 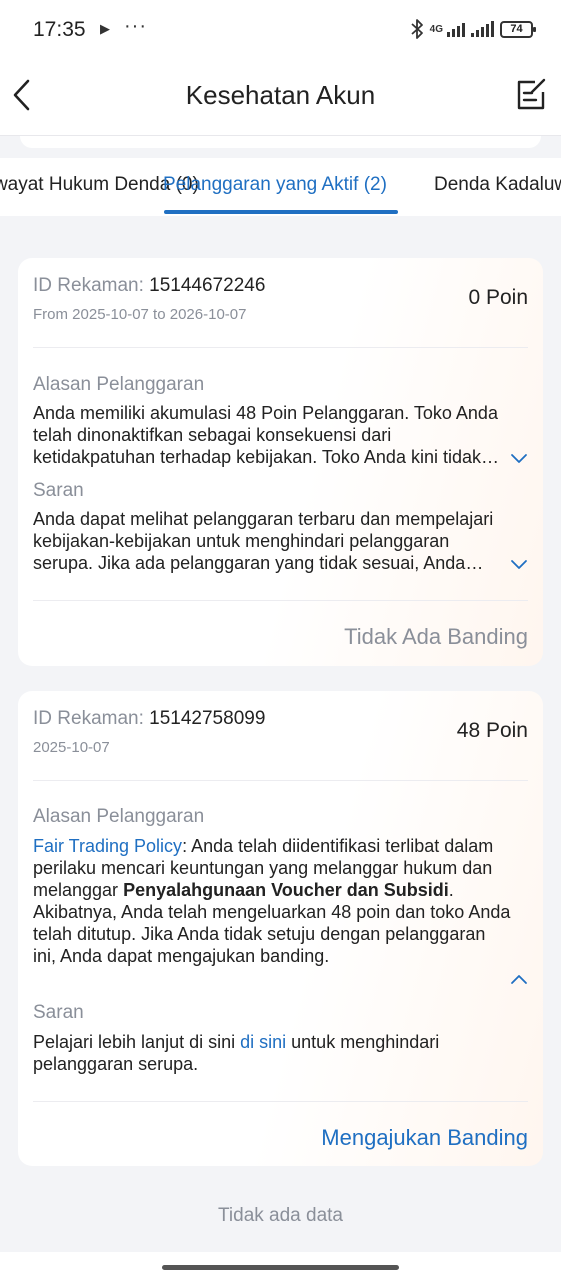 I want to click on app-header: Kesehatan Akun, so click(x=280, y=99).